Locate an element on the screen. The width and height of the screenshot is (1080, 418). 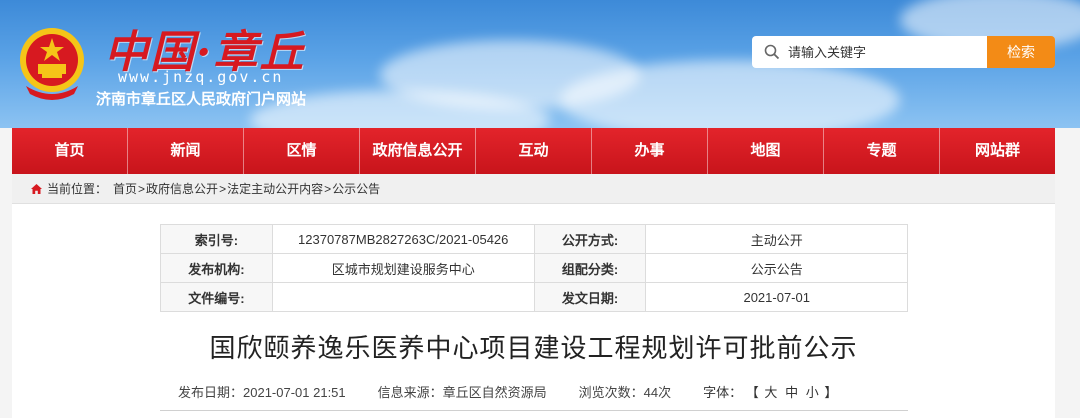
nav-item-home: 首页 is located at coordinates (70, 151).